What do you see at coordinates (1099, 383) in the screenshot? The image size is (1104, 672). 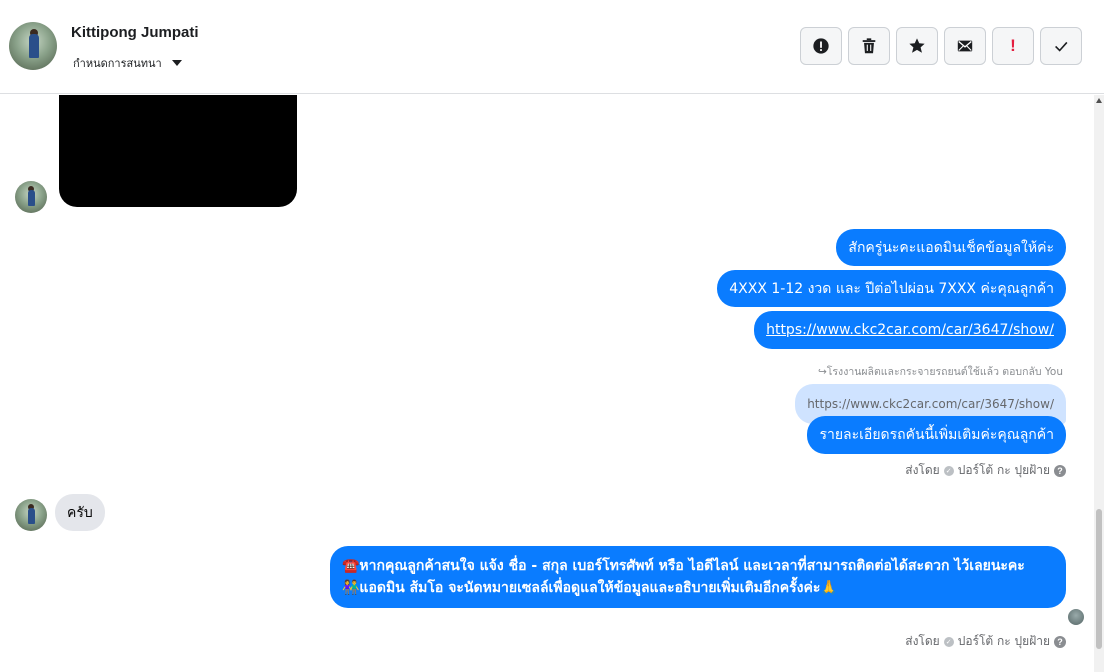 I see `thread-scrollbar` at bounding box center [1099, 383].